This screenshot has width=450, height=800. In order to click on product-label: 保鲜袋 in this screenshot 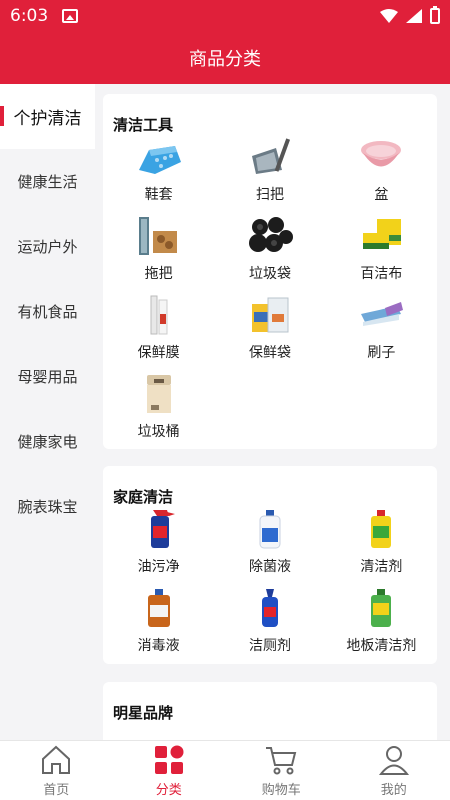, I will do `click(269, 353)`.